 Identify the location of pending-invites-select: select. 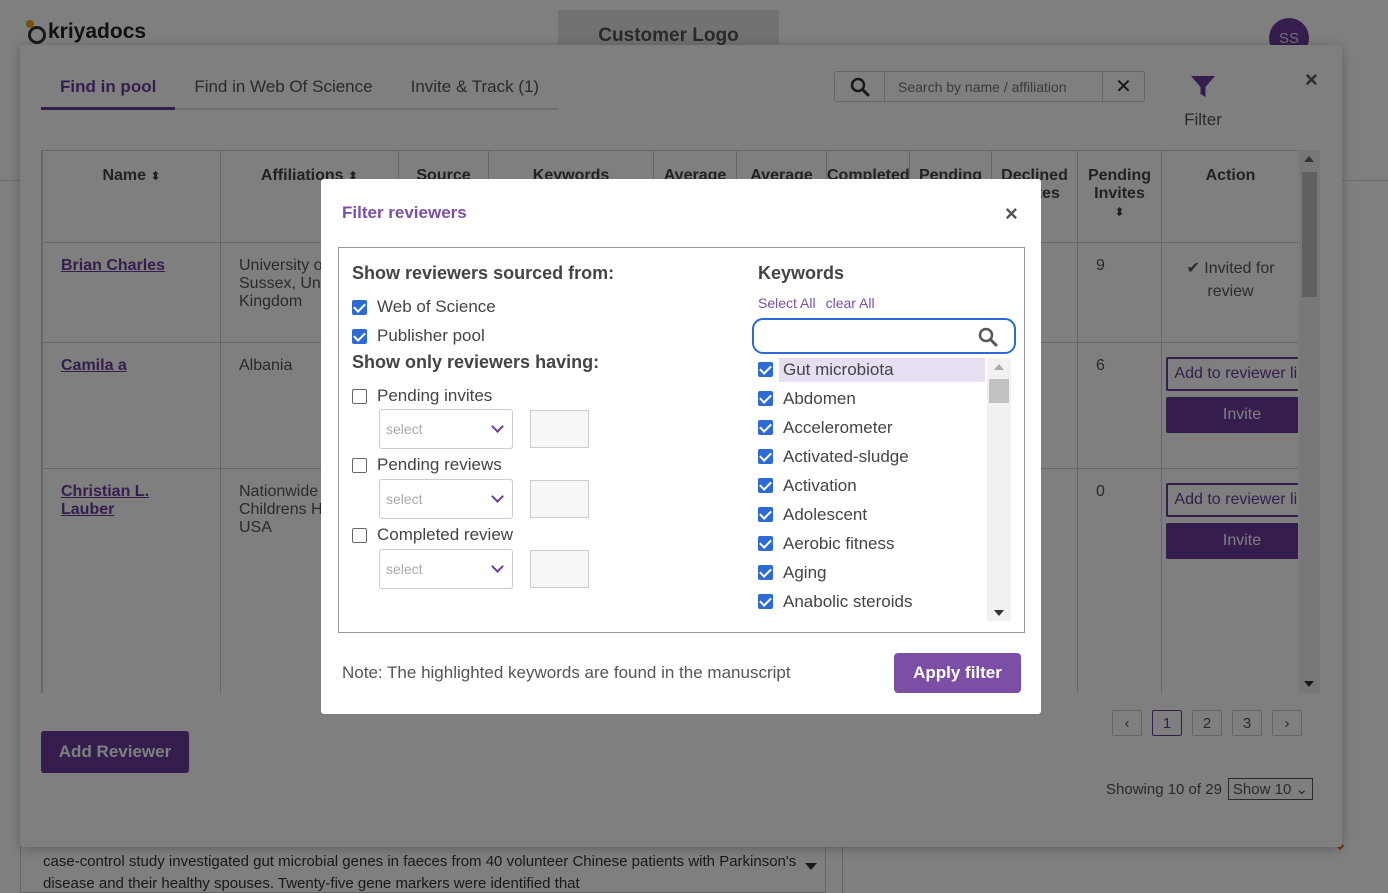
(446, 429).